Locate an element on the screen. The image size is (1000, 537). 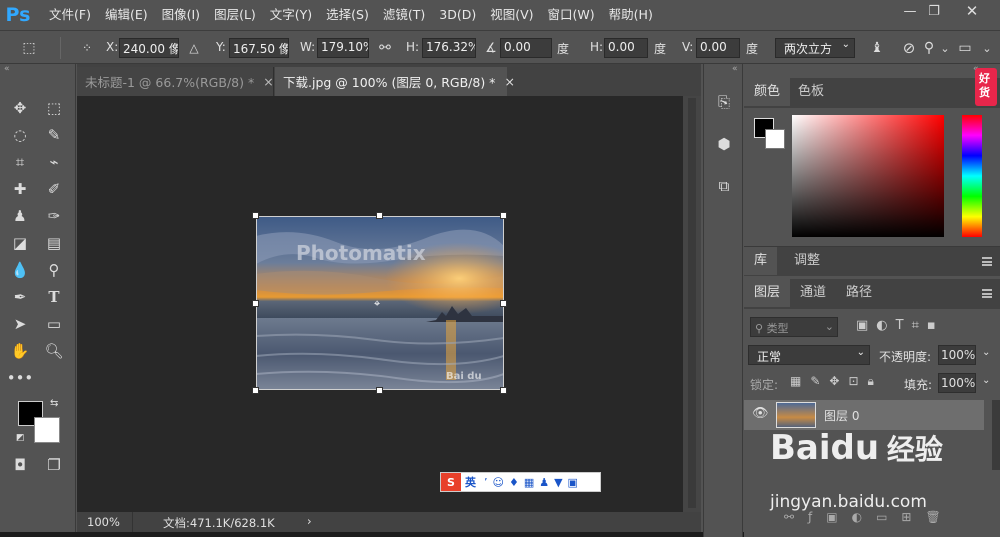
crop-tool-icon: ⌗ is located at coordinates (20, 162).